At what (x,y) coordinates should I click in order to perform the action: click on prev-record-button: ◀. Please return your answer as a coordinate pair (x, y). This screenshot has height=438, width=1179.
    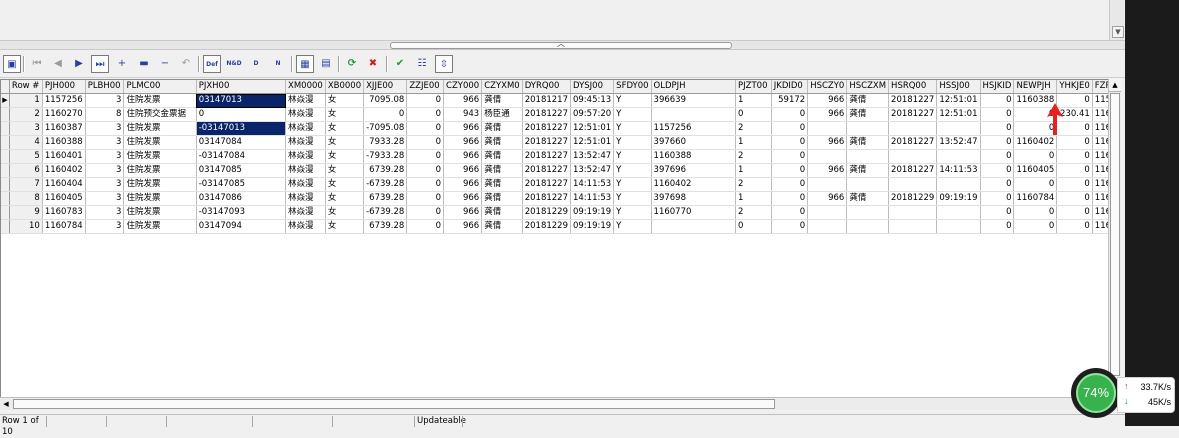
    Looking at the image, I should click on (58, 64).